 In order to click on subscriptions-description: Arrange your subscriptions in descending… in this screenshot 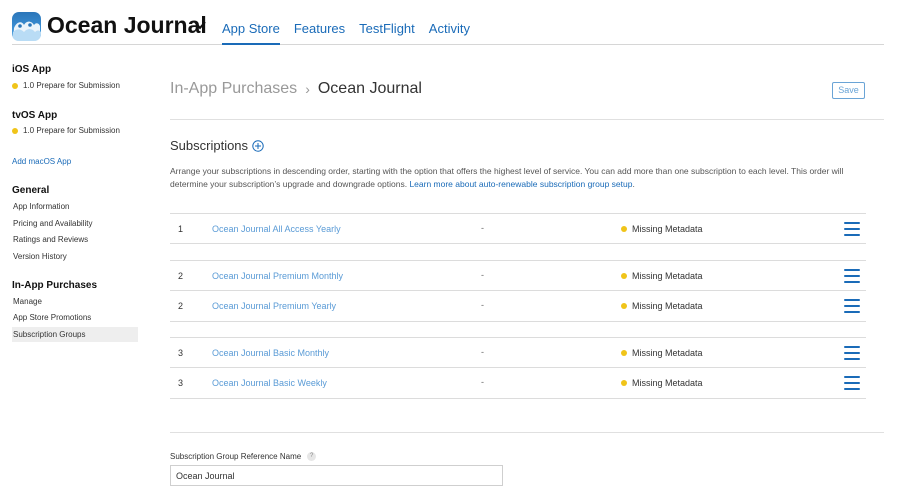, I will do `click(507, 177)`.